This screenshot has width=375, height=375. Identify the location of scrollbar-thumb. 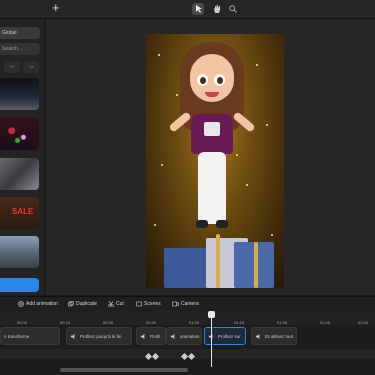
(124, 370).